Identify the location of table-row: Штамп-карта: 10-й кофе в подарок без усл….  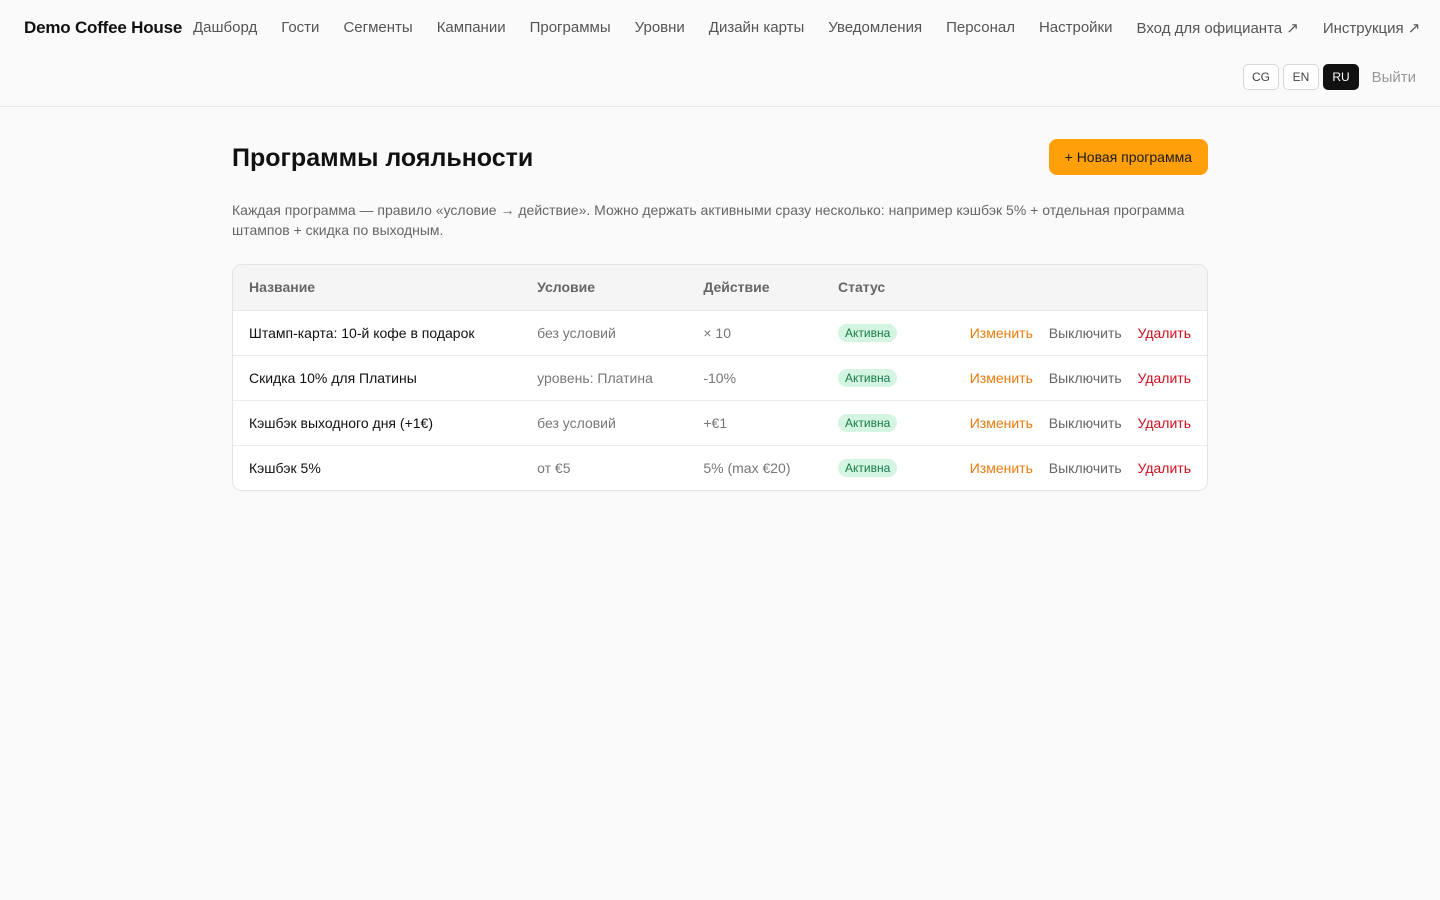
(720, 333).